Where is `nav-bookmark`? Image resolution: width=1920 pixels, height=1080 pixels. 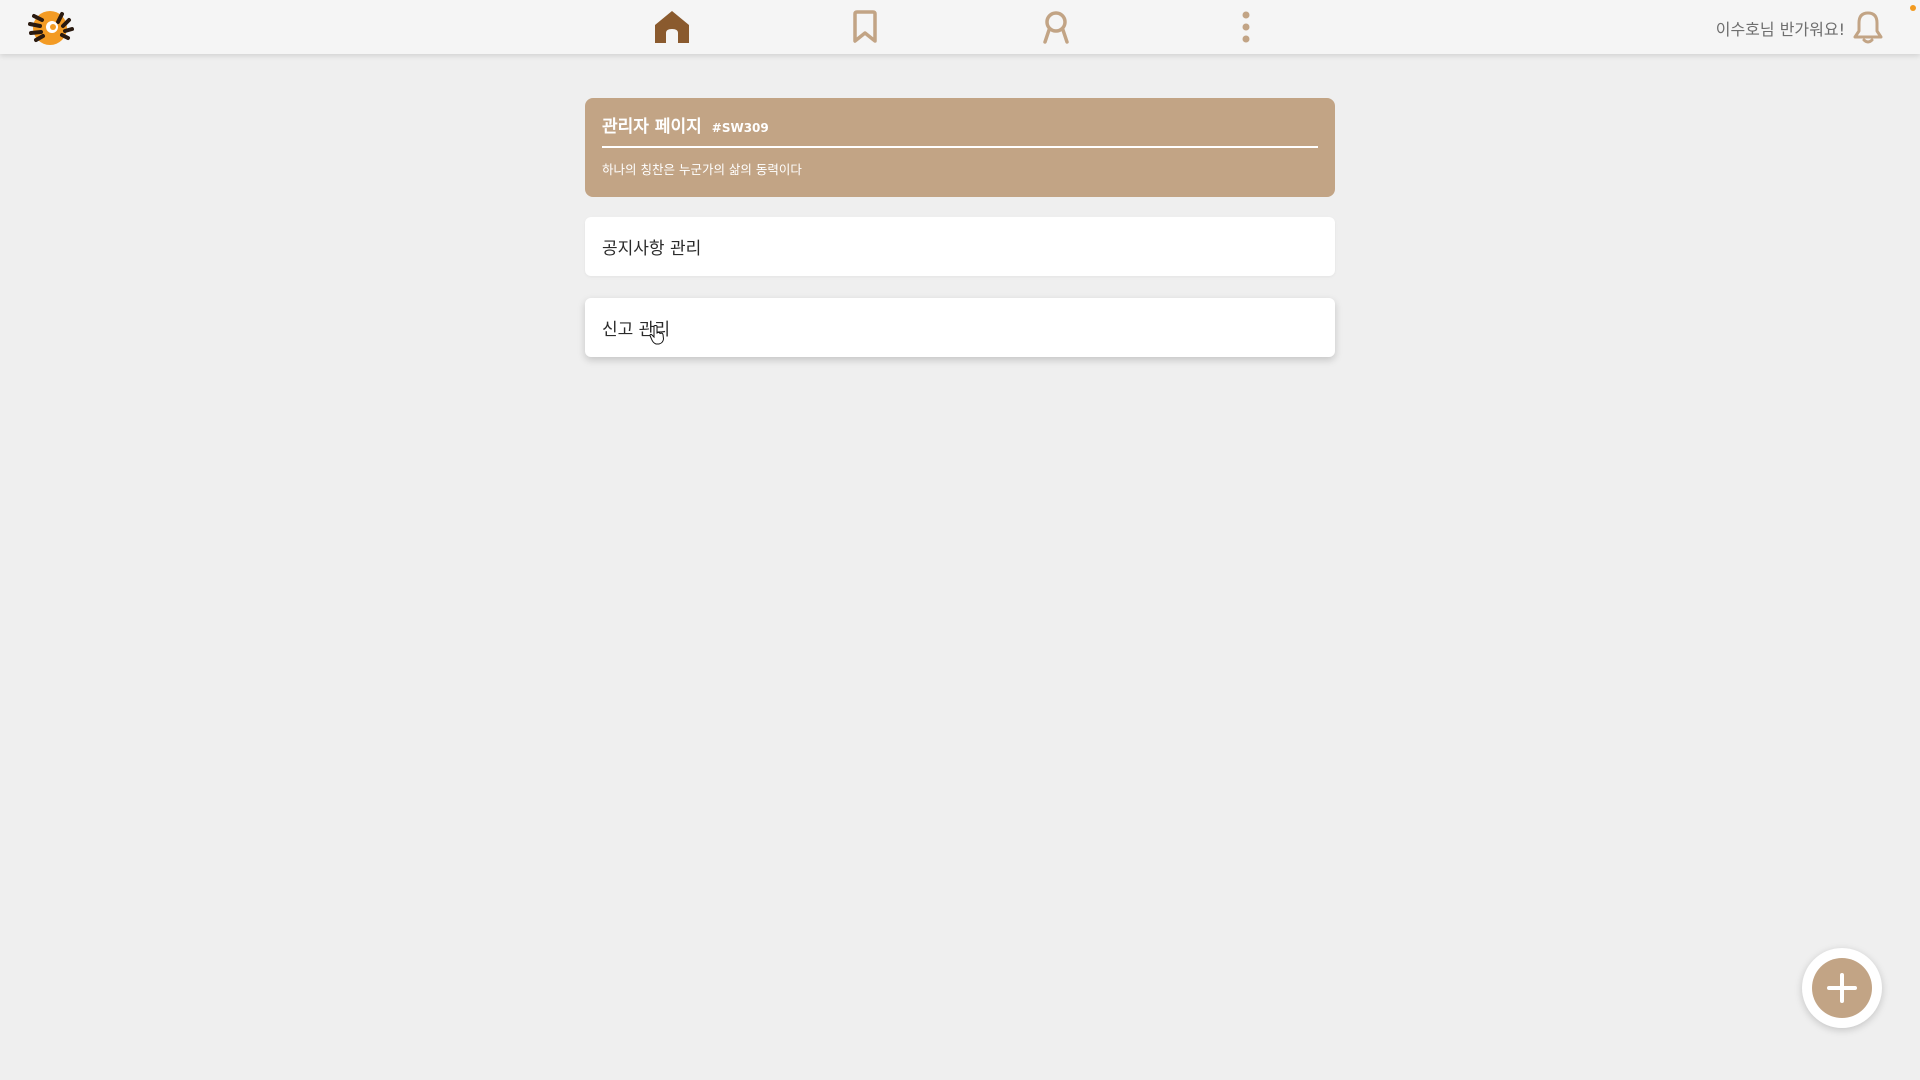
nav-bookmark is located at coordinates (865, 27).